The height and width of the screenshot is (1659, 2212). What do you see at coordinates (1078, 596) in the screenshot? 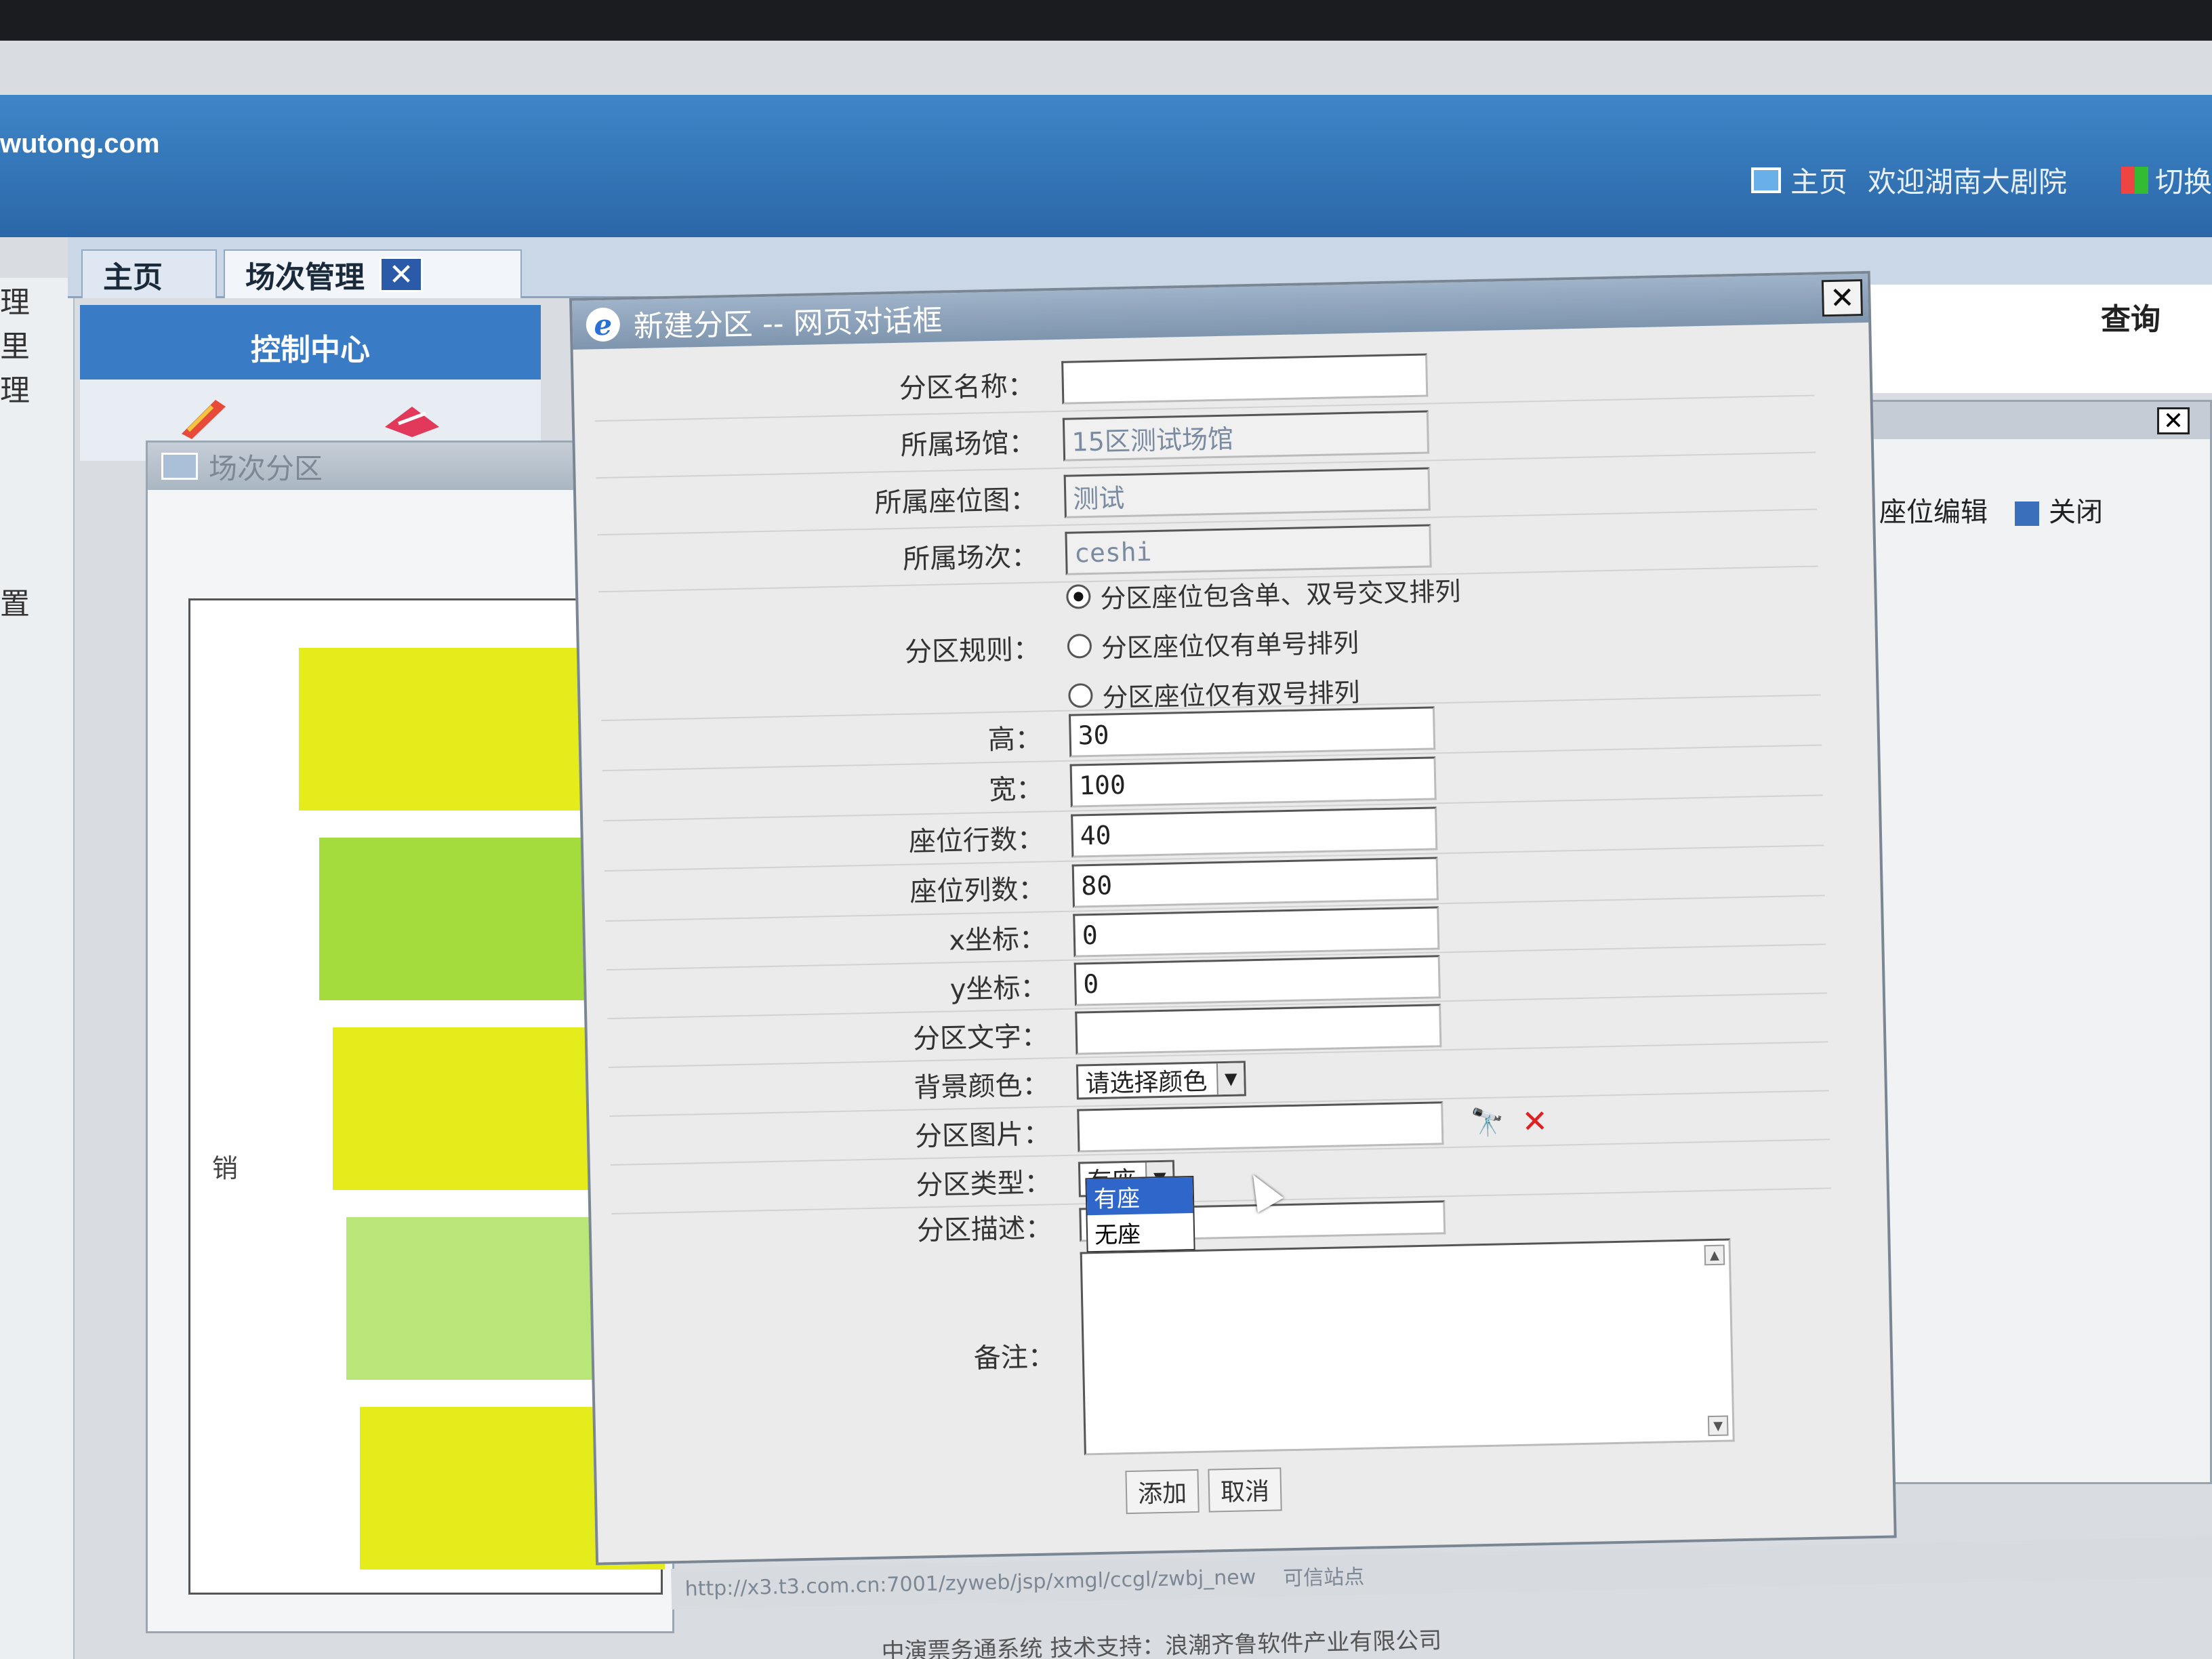
I see `radio-selected-icon` at bounding box center [1078, 596].